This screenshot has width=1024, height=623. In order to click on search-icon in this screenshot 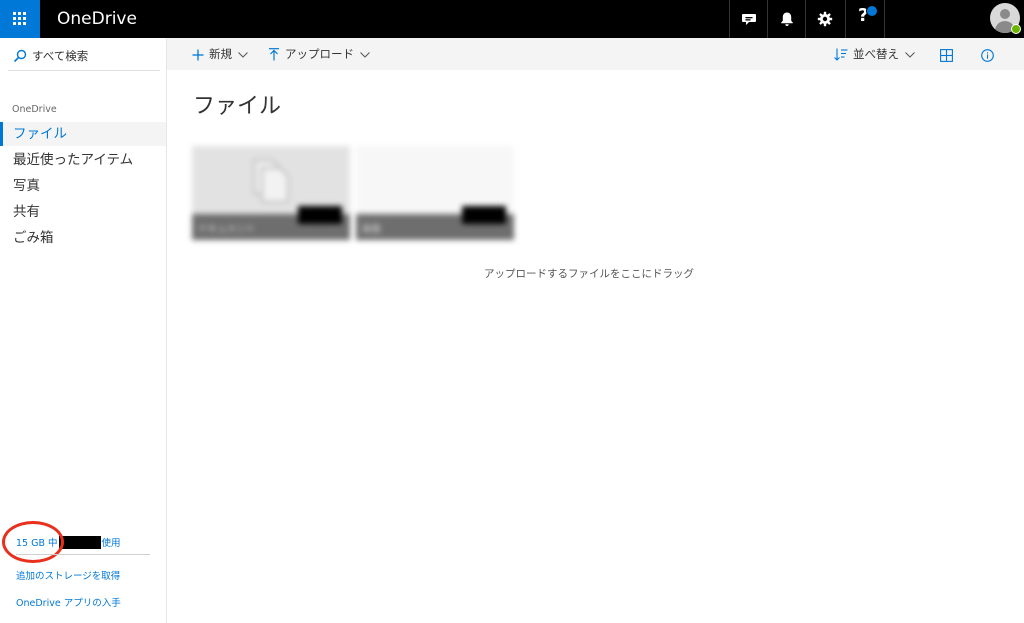, I will do `click(20, 56)`.